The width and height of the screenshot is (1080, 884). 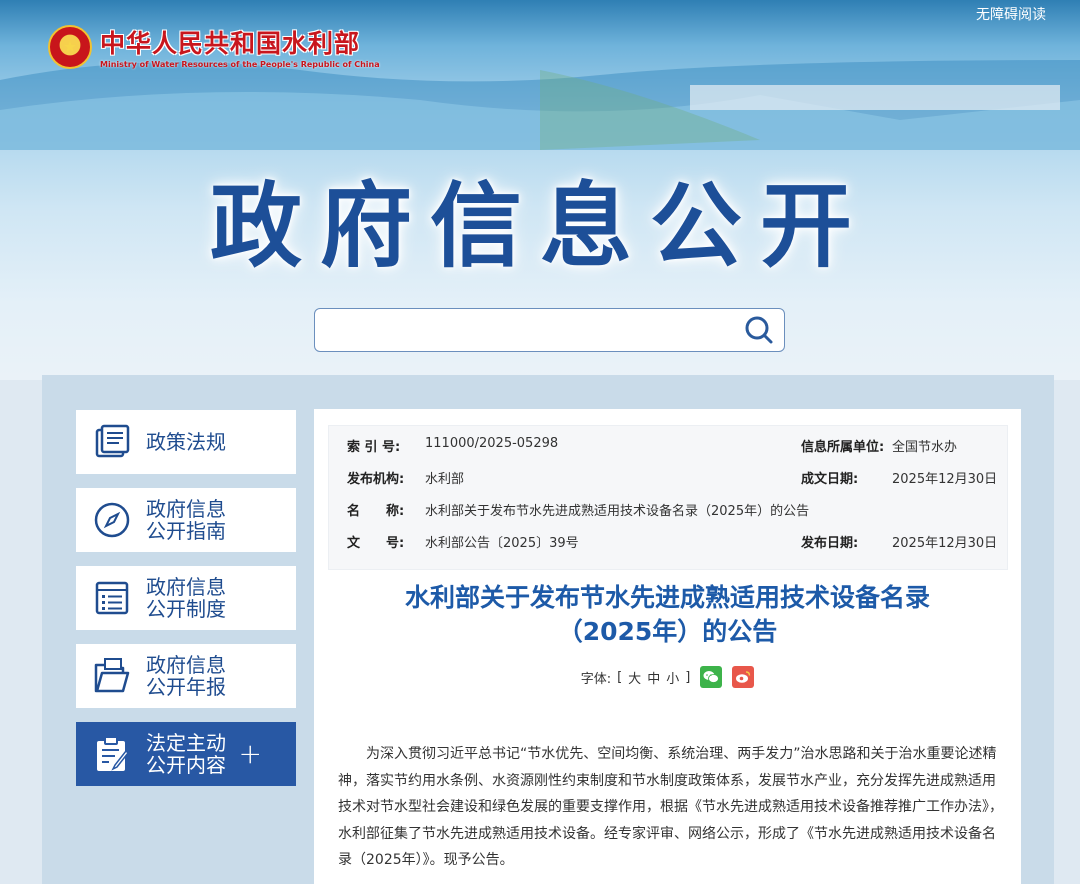 I want to click on meta-label: 成文日期:, so click(x=830, y=479).